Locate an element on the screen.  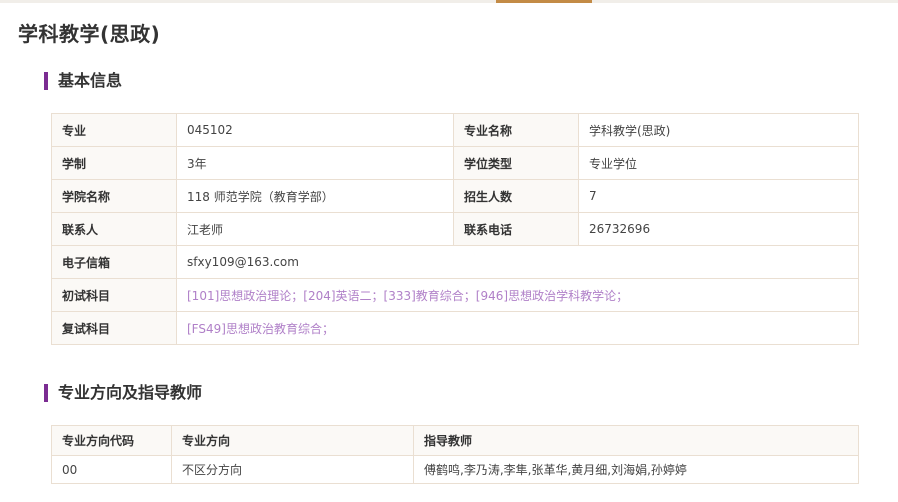
prelim-subjects-label: 初试科目 is located at coordinates (114, 295).